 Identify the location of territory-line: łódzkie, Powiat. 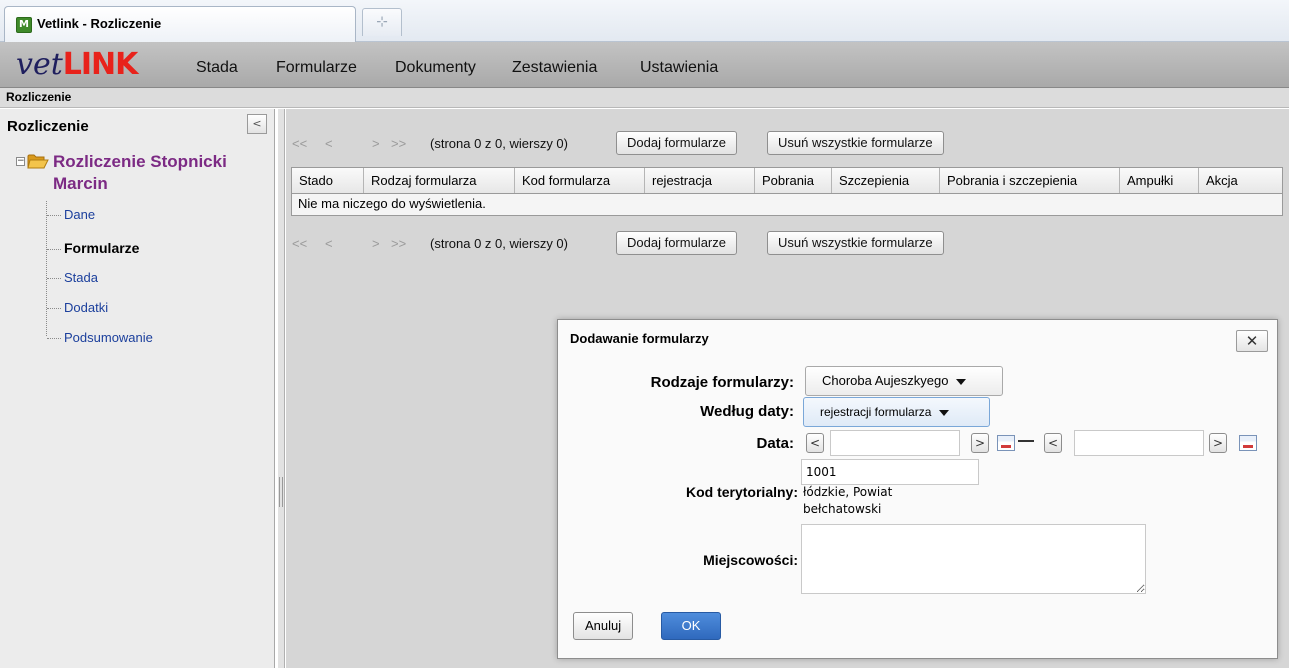
(848, 492).